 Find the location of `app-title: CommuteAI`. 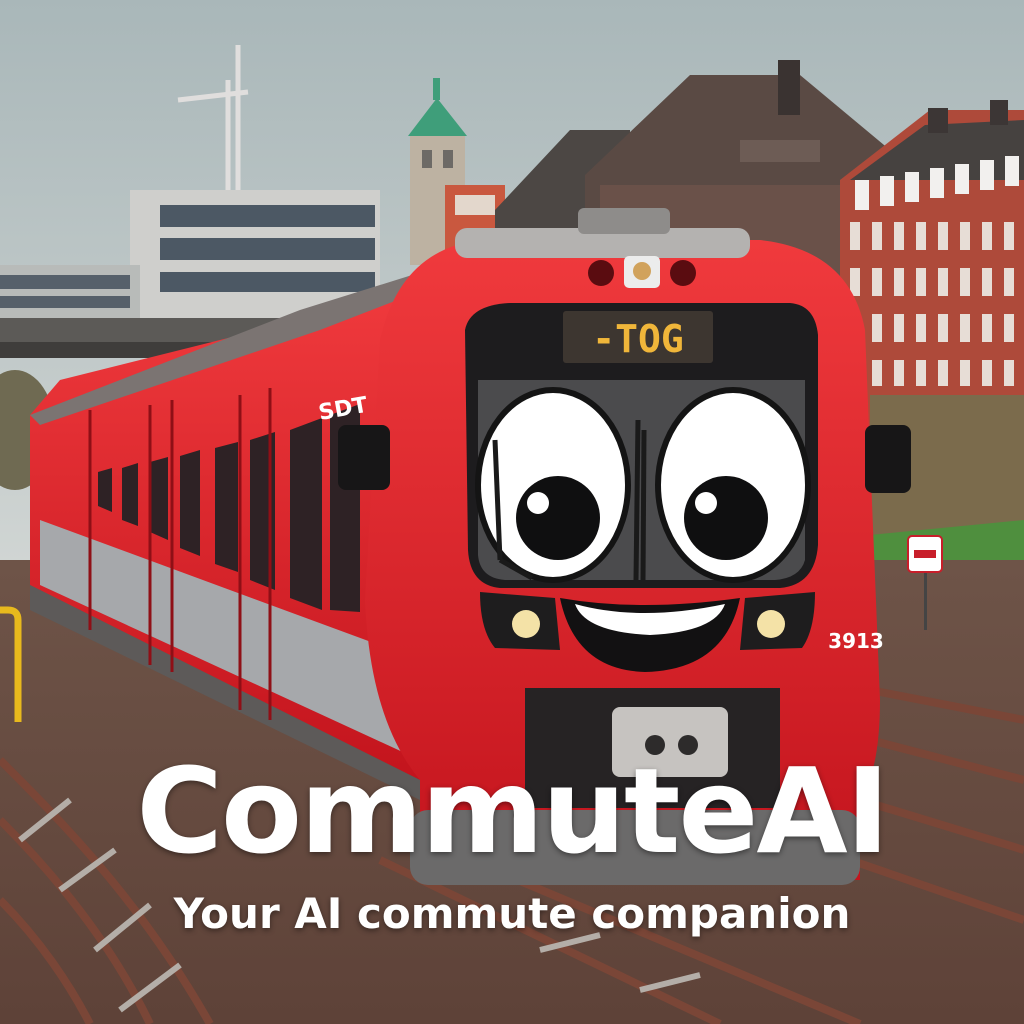

app-title: CommuteAI is located at coordinates (512, 811).